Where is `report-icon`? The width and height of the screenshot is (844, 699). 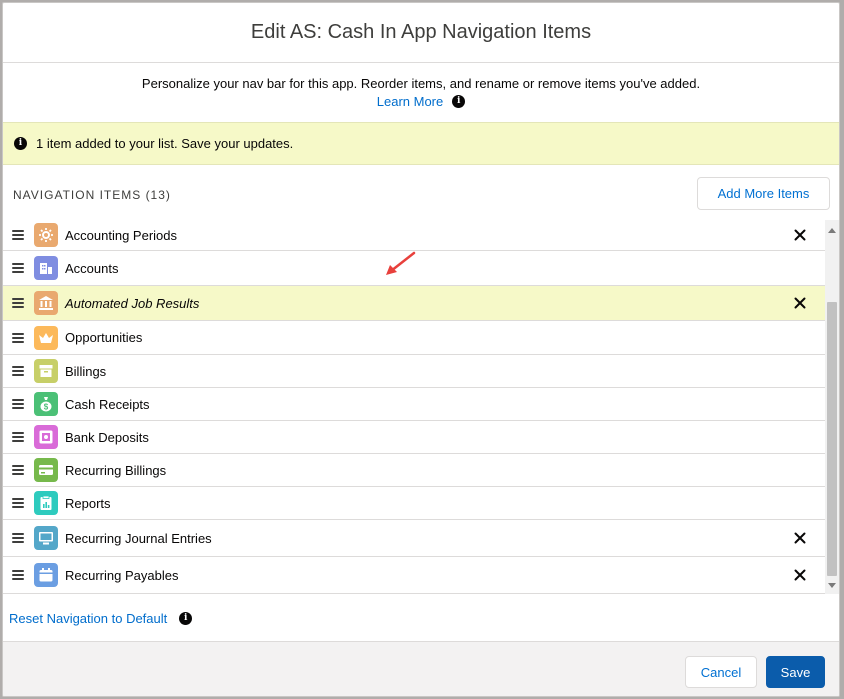 report-icon is located at coordinates (46, 503).